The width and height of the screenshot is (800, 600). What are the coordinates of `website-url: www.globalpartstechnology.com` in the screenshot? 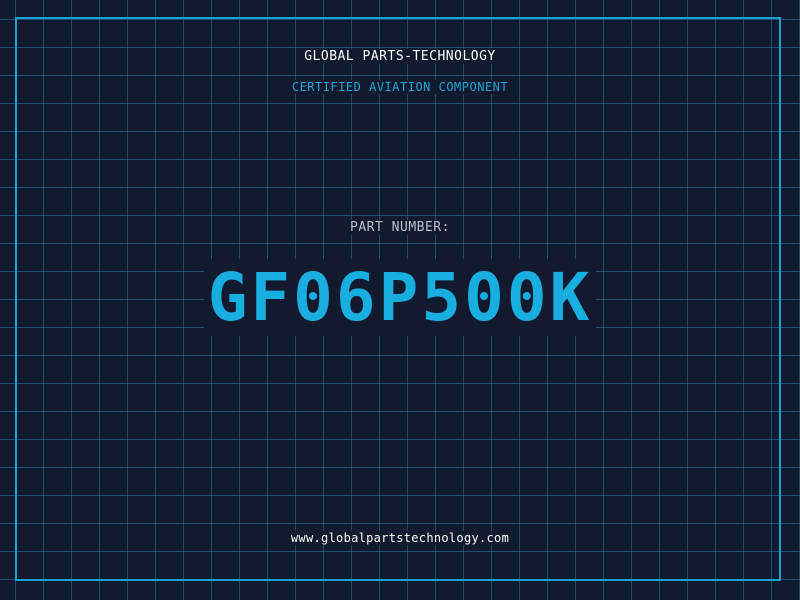 It's located at (400, 538).